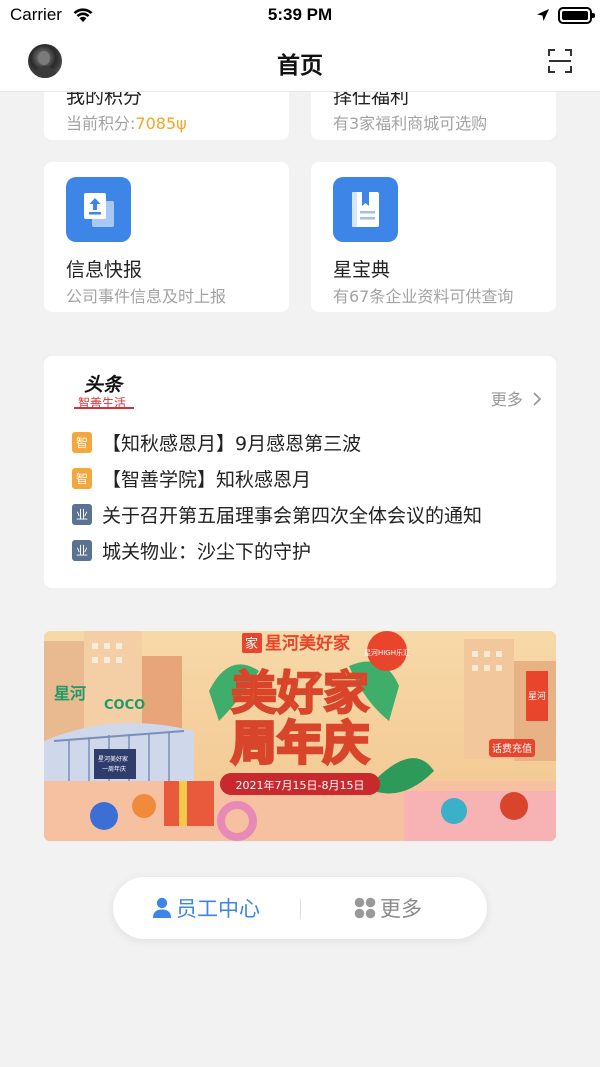 This screenshot has height=1067, width=600. I want to click on points-card-subtitle: 当前积分:7085ψ, so click(126, 122).